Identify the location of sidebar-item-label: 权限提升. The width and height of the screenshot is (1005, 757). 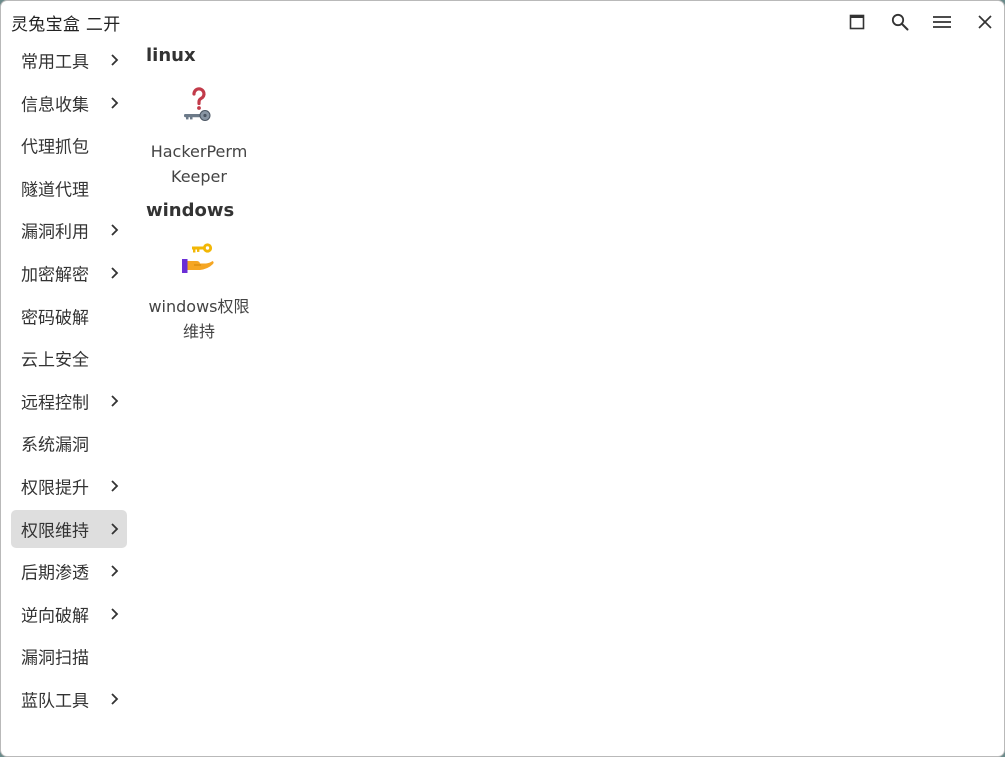
(55, 488).